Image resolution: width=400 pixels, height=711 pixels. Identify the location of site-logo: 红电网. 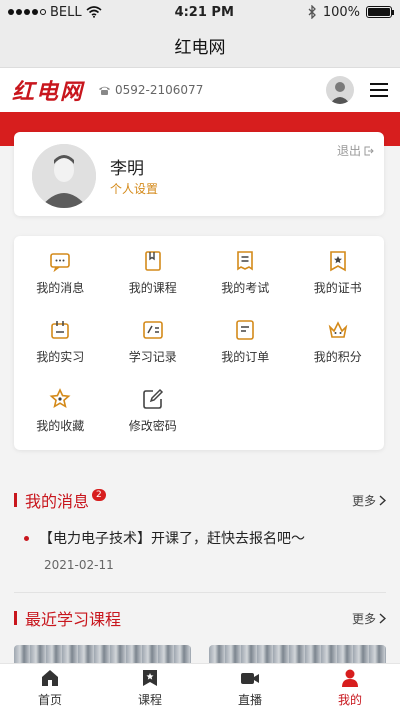
(48, 90).